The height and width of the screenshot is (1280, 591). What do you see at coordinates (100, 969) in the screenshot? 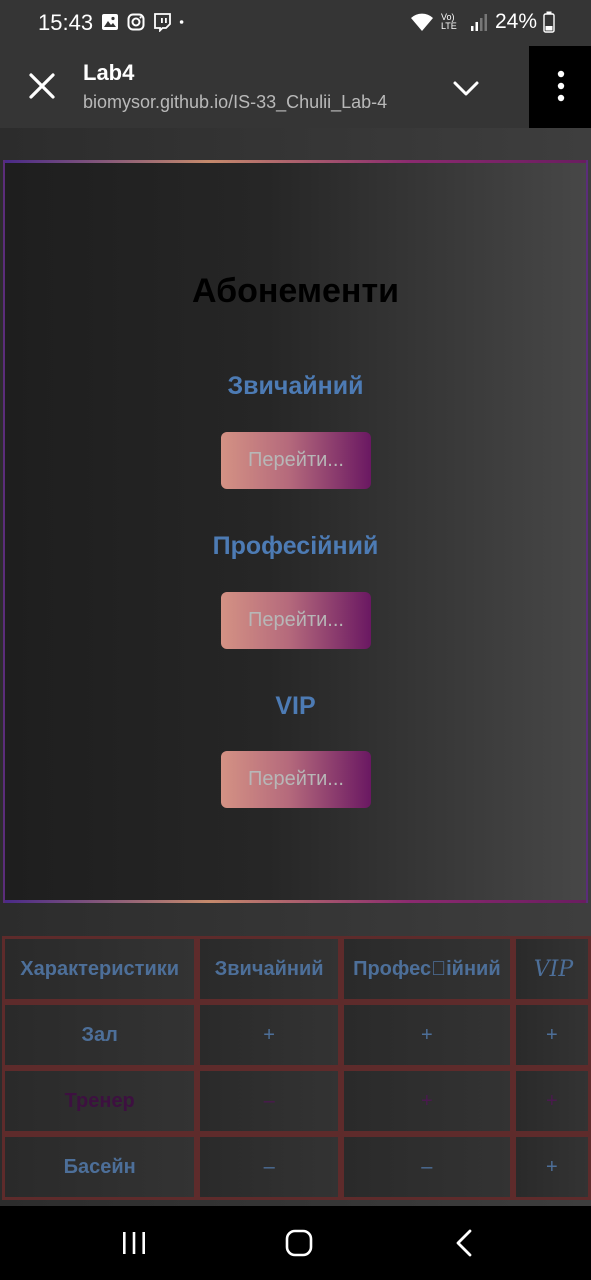
I see `header-characteristics: Характеристики` at bounding box center [100, 969].